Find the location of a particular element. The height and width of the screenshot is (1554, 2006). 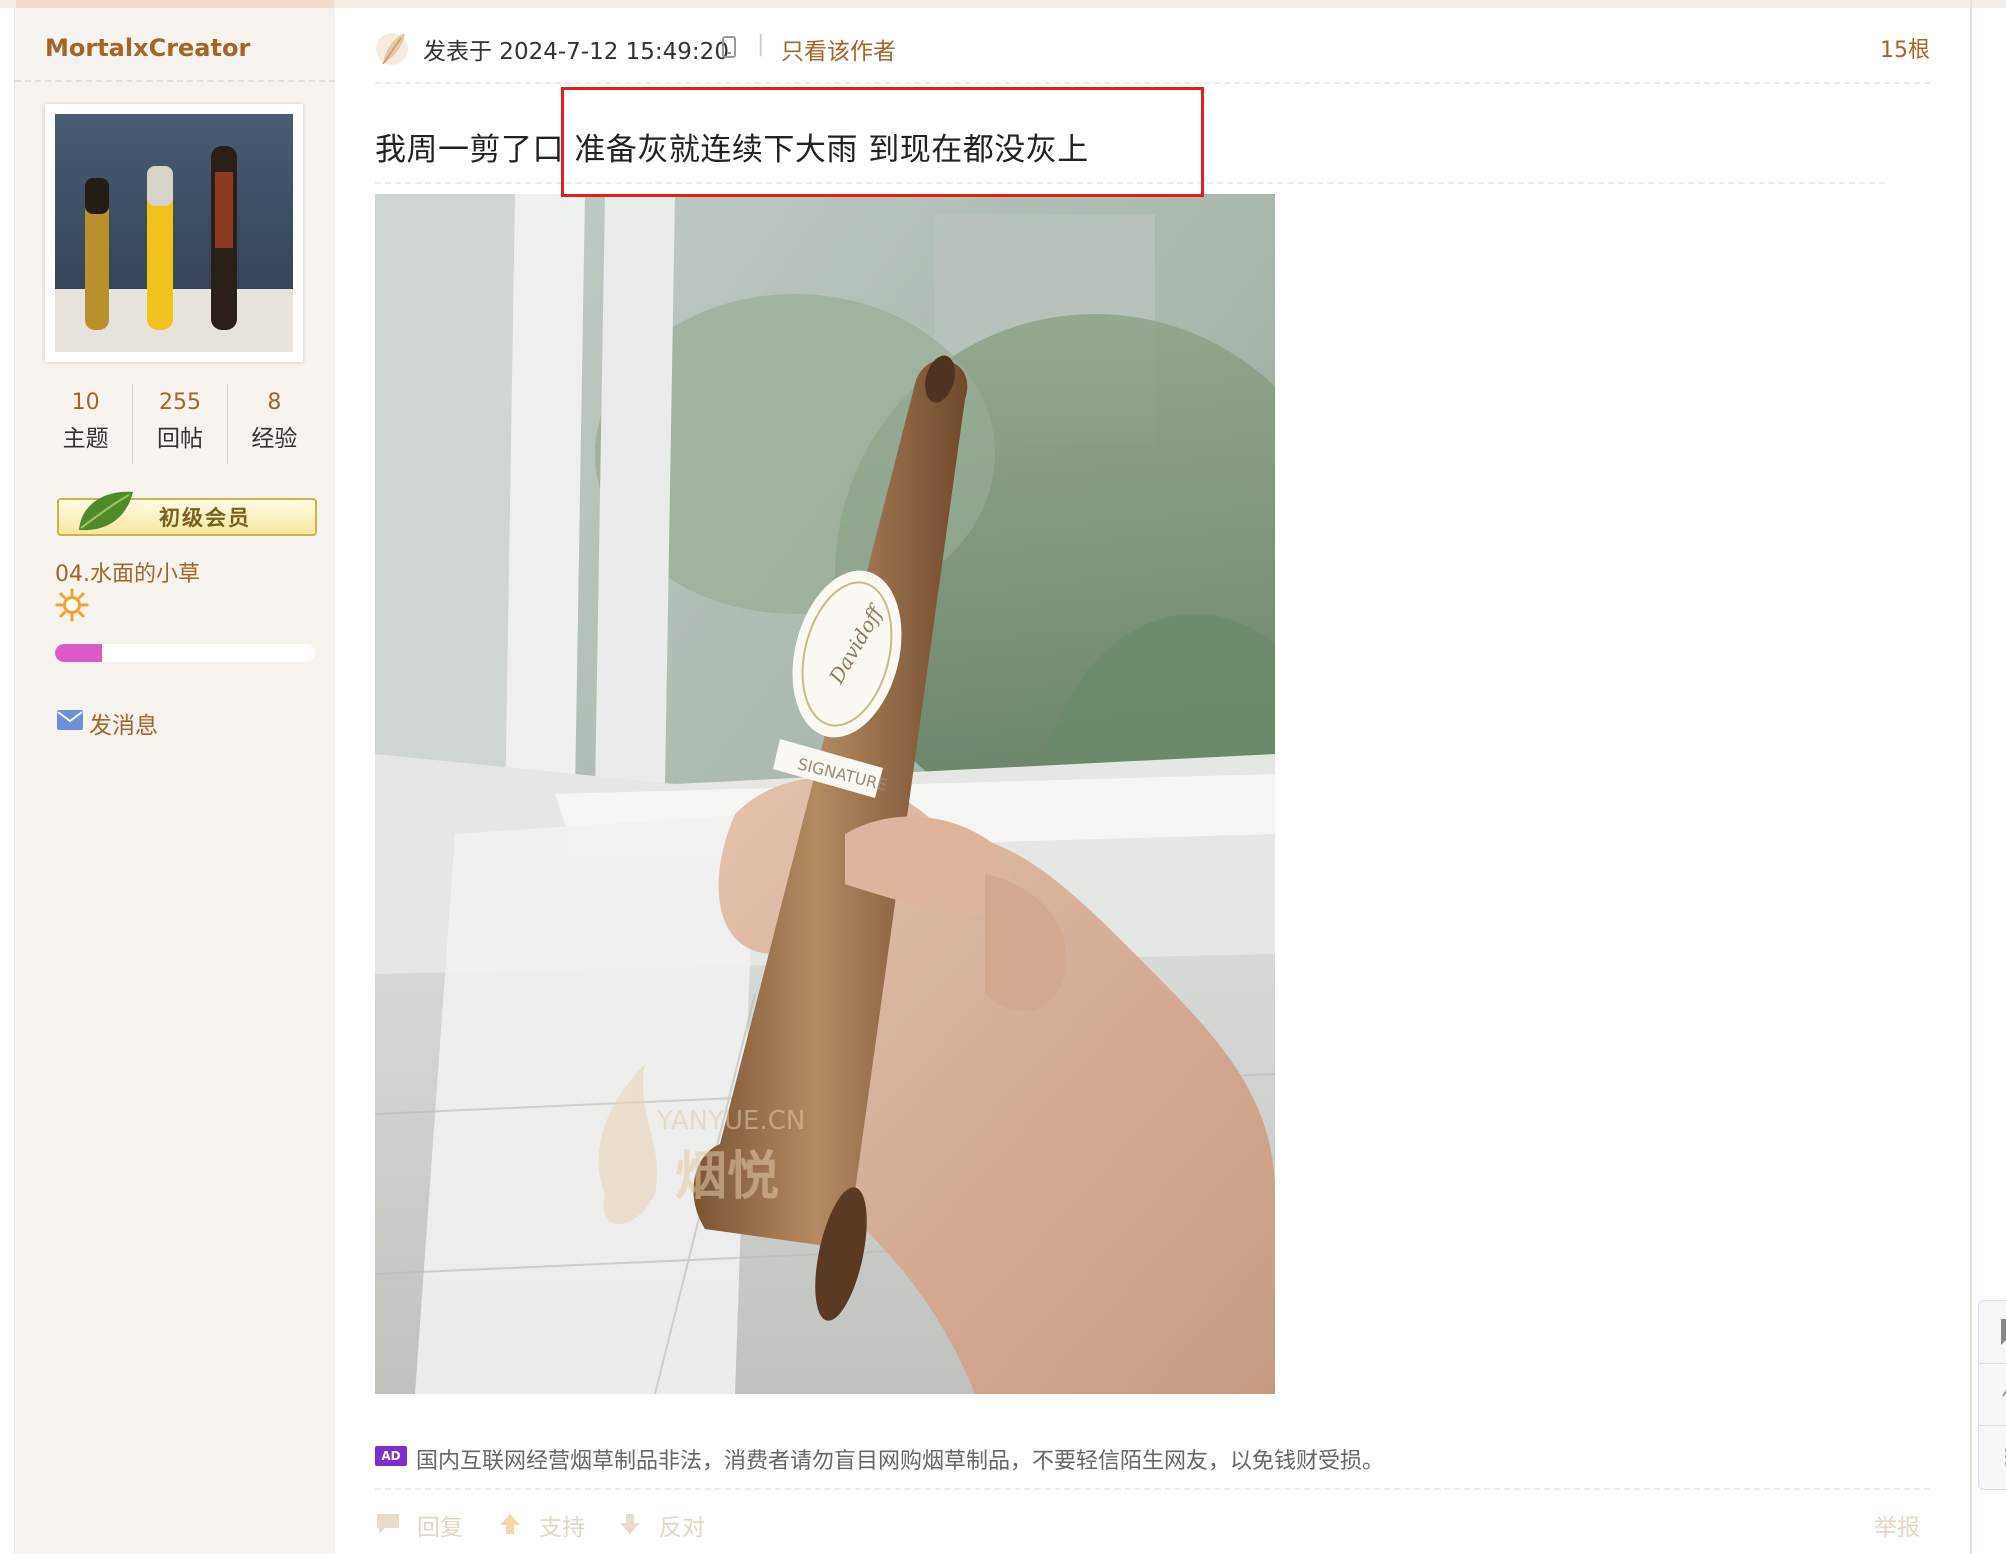

avatar is located at coordinates (174, 233).